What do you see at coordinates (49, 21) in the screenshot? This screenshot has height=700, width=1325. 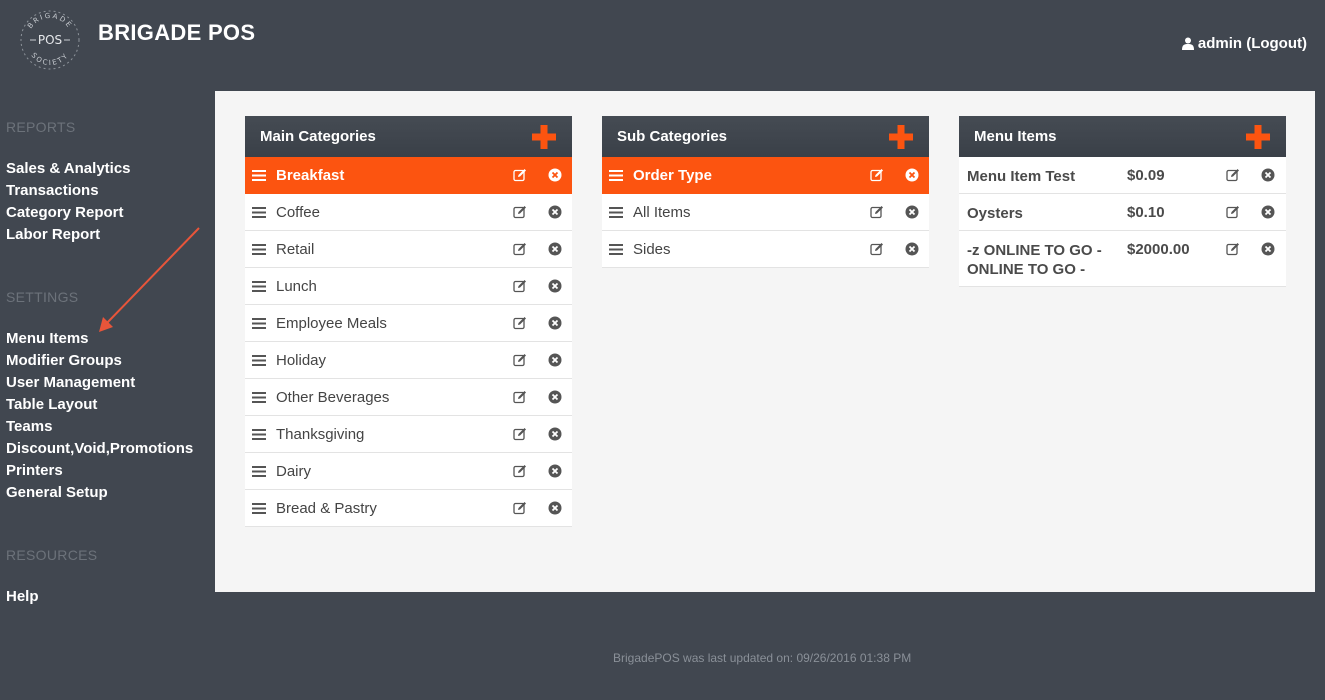 I see `logo-text-top: BRIGADE` at bounding box center [49, 21].